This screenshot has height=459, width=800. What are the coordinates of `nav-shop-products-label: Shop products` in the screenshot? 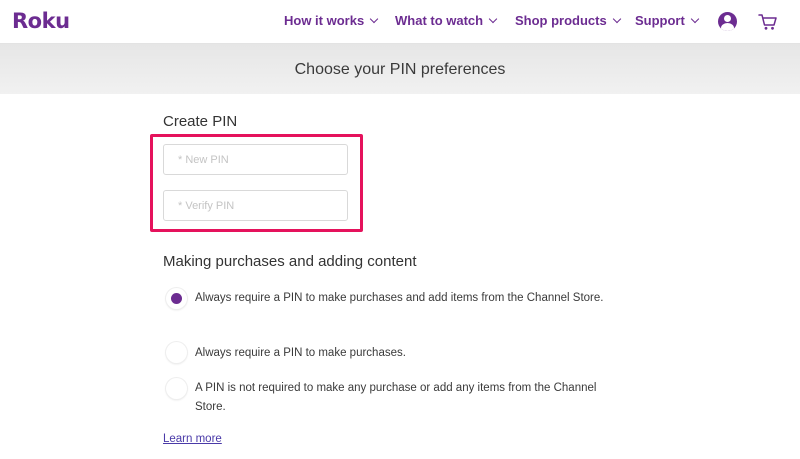 It's located at (561, 20).